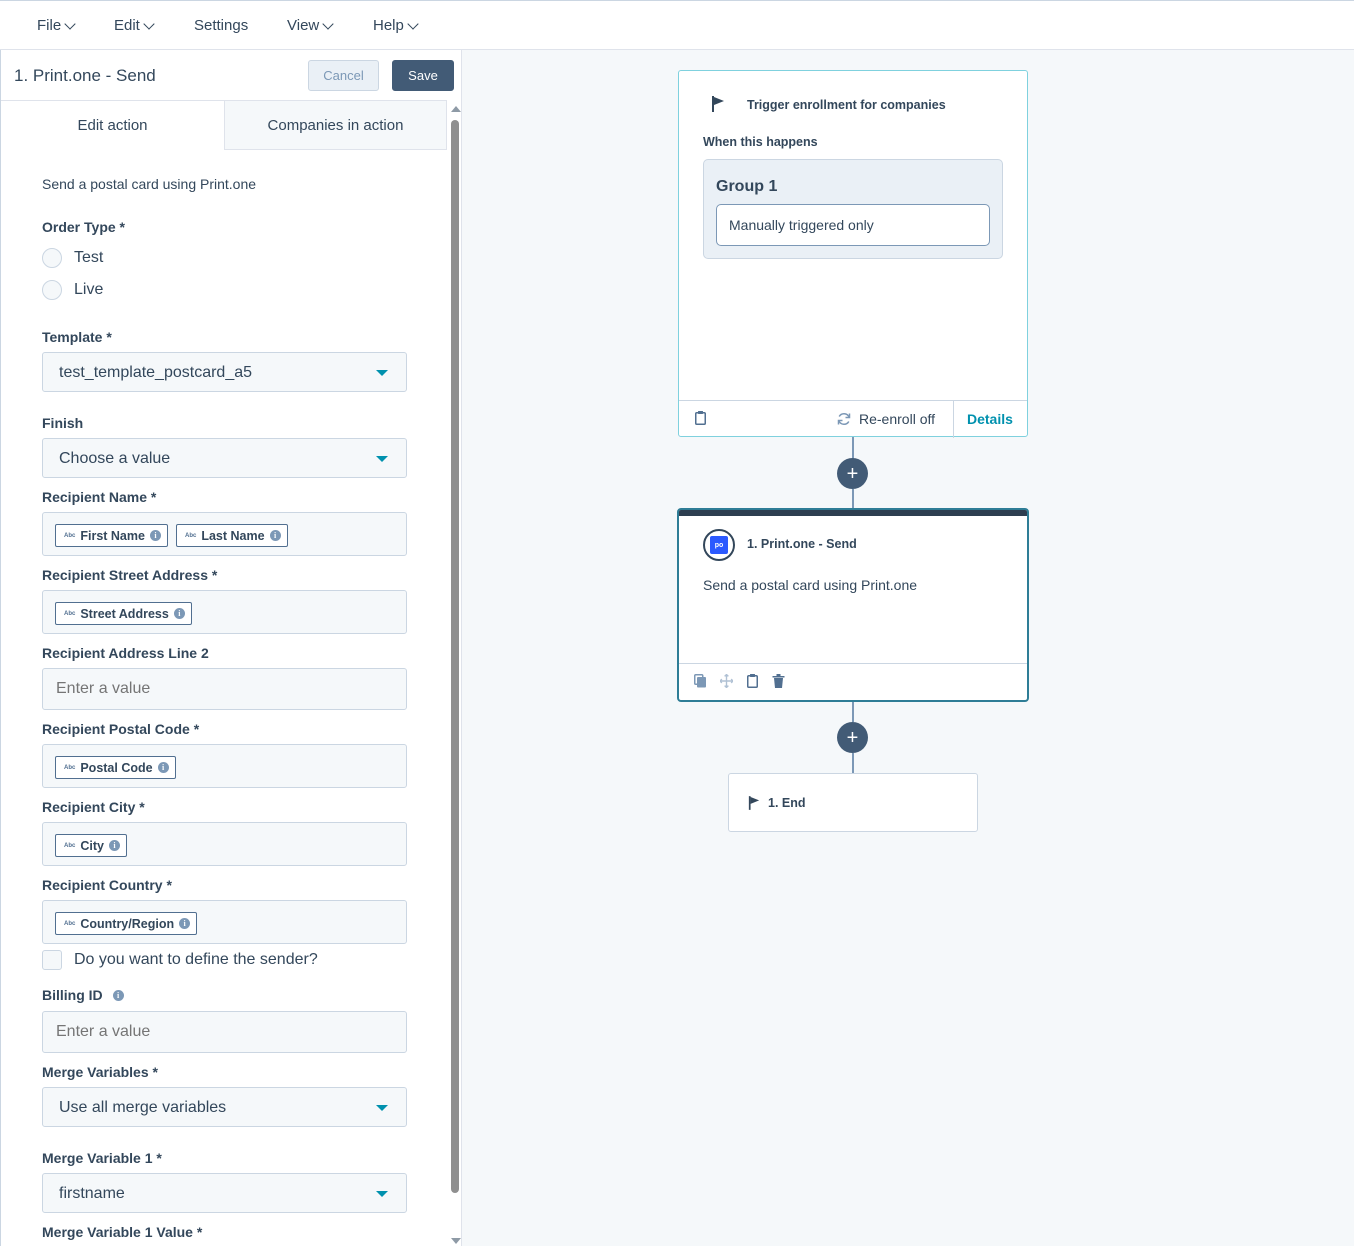 The image size is (1354, 1246). I want to click on menu-edit: Edit, so click(134, 25).